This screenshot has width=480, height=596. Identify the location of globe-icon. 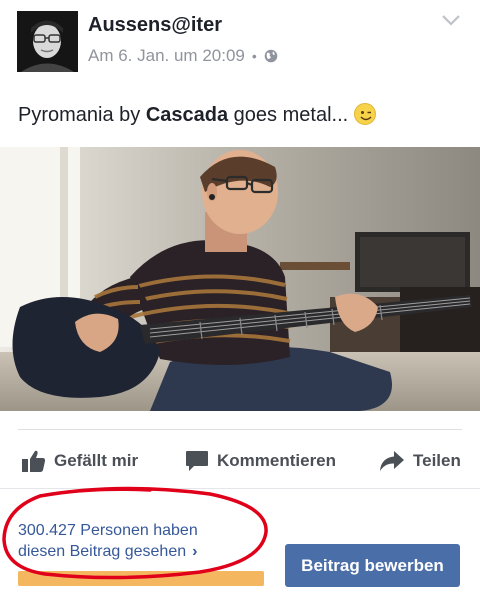
(271, 56).